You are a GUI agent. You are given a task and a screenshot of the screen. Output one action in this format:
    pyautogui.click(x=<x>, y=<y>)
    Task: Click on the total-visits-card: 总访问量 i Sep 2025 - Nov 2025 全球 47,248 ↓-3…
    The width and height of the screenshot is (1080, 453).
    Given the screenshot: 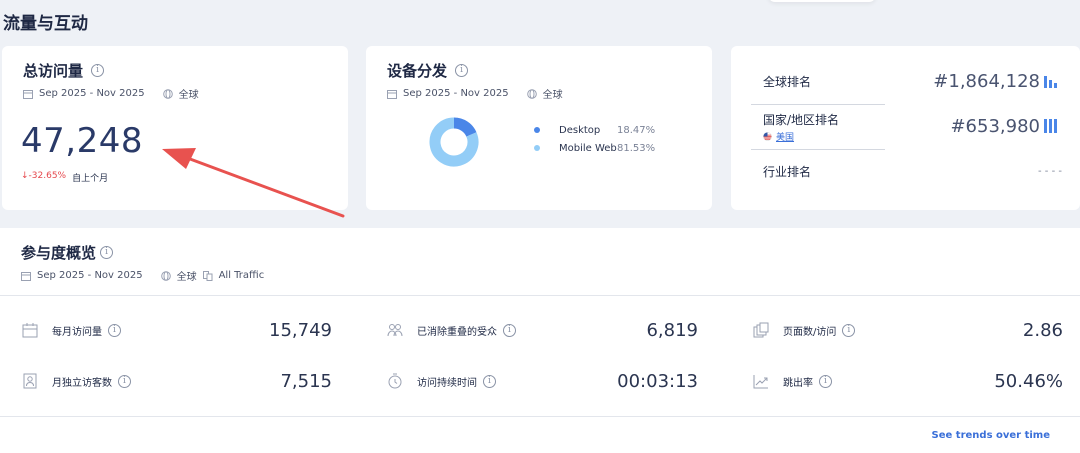 What is the action you would take?
    pyautogui.click(x=175, y=128)
    